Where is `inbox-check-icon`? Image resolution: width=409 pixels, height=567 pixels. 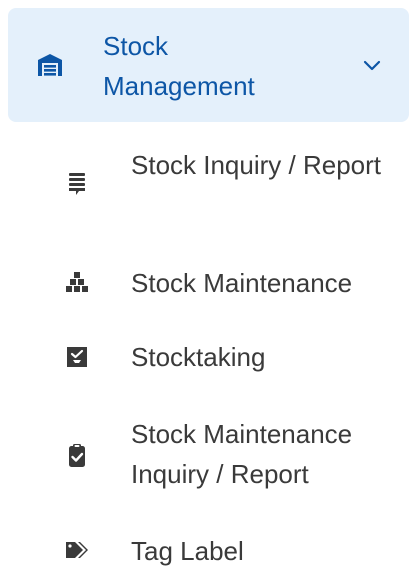
inbox-check-icon is located at coordinates (77, 356).